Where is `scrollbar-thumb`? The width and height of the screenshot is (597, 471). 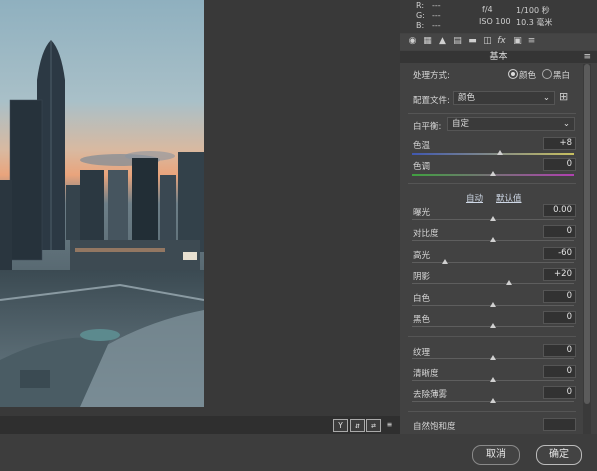
scrollbar-thumb is located at coordinates (587, 234).